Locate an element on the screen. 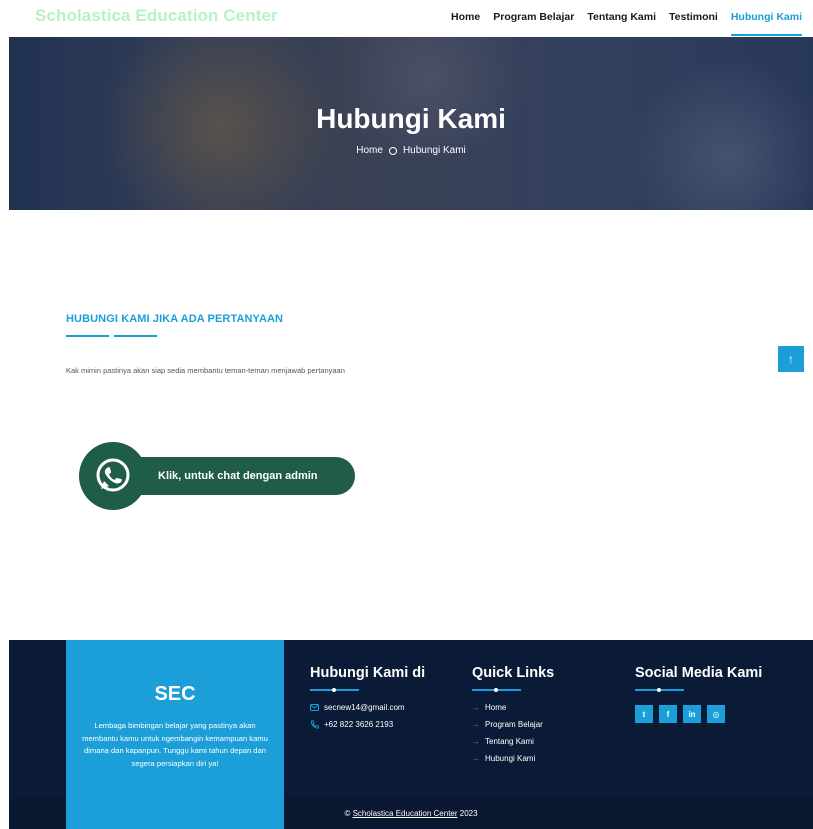  nav-tentang-kami: Tentang Kami is located at coordinates (621, 18).